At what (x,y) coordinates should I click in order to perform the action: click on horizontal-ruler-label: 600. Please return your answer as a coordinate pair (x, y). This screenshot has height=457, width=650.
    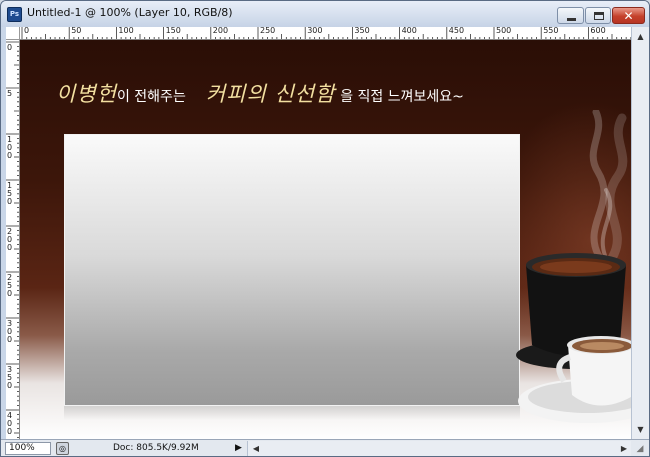
    Looking at the image, I should click on (598, 31).